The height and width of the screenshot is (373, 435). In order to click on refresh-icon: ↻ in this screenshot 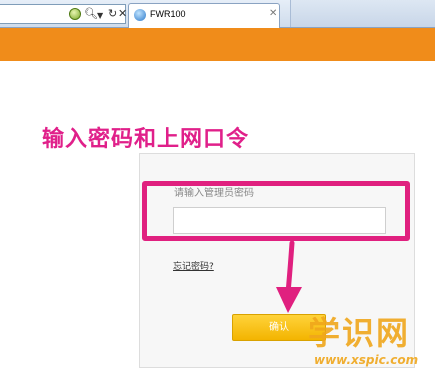, I will do `click(112, 14)`.